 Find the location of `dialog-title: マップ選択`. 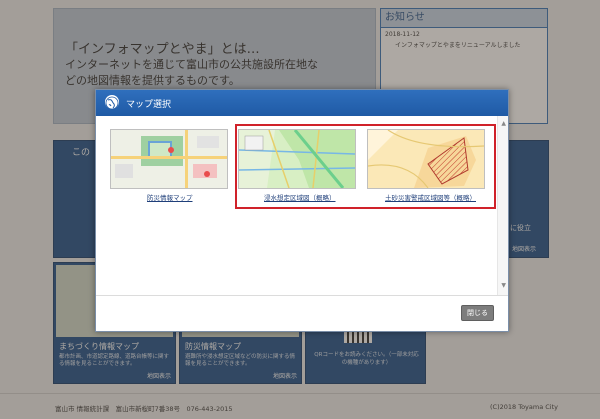

dialog-title: マップ選択 is located at coordinates (149, 105).